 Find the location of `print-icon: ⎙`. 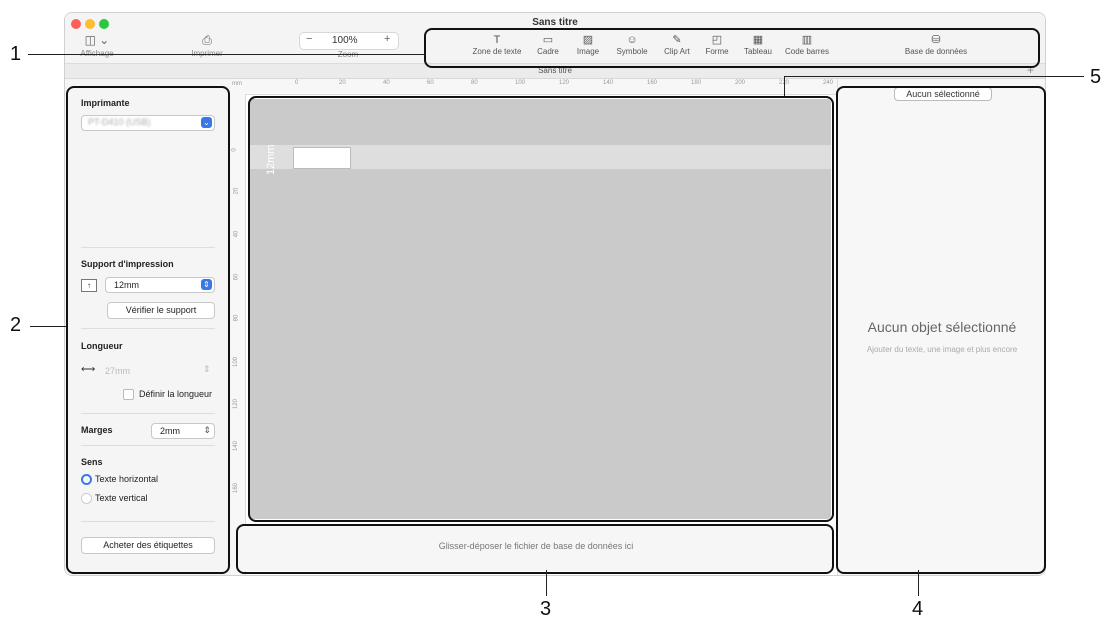

print-icon: ⎙ is located at coordinates (207, 40).